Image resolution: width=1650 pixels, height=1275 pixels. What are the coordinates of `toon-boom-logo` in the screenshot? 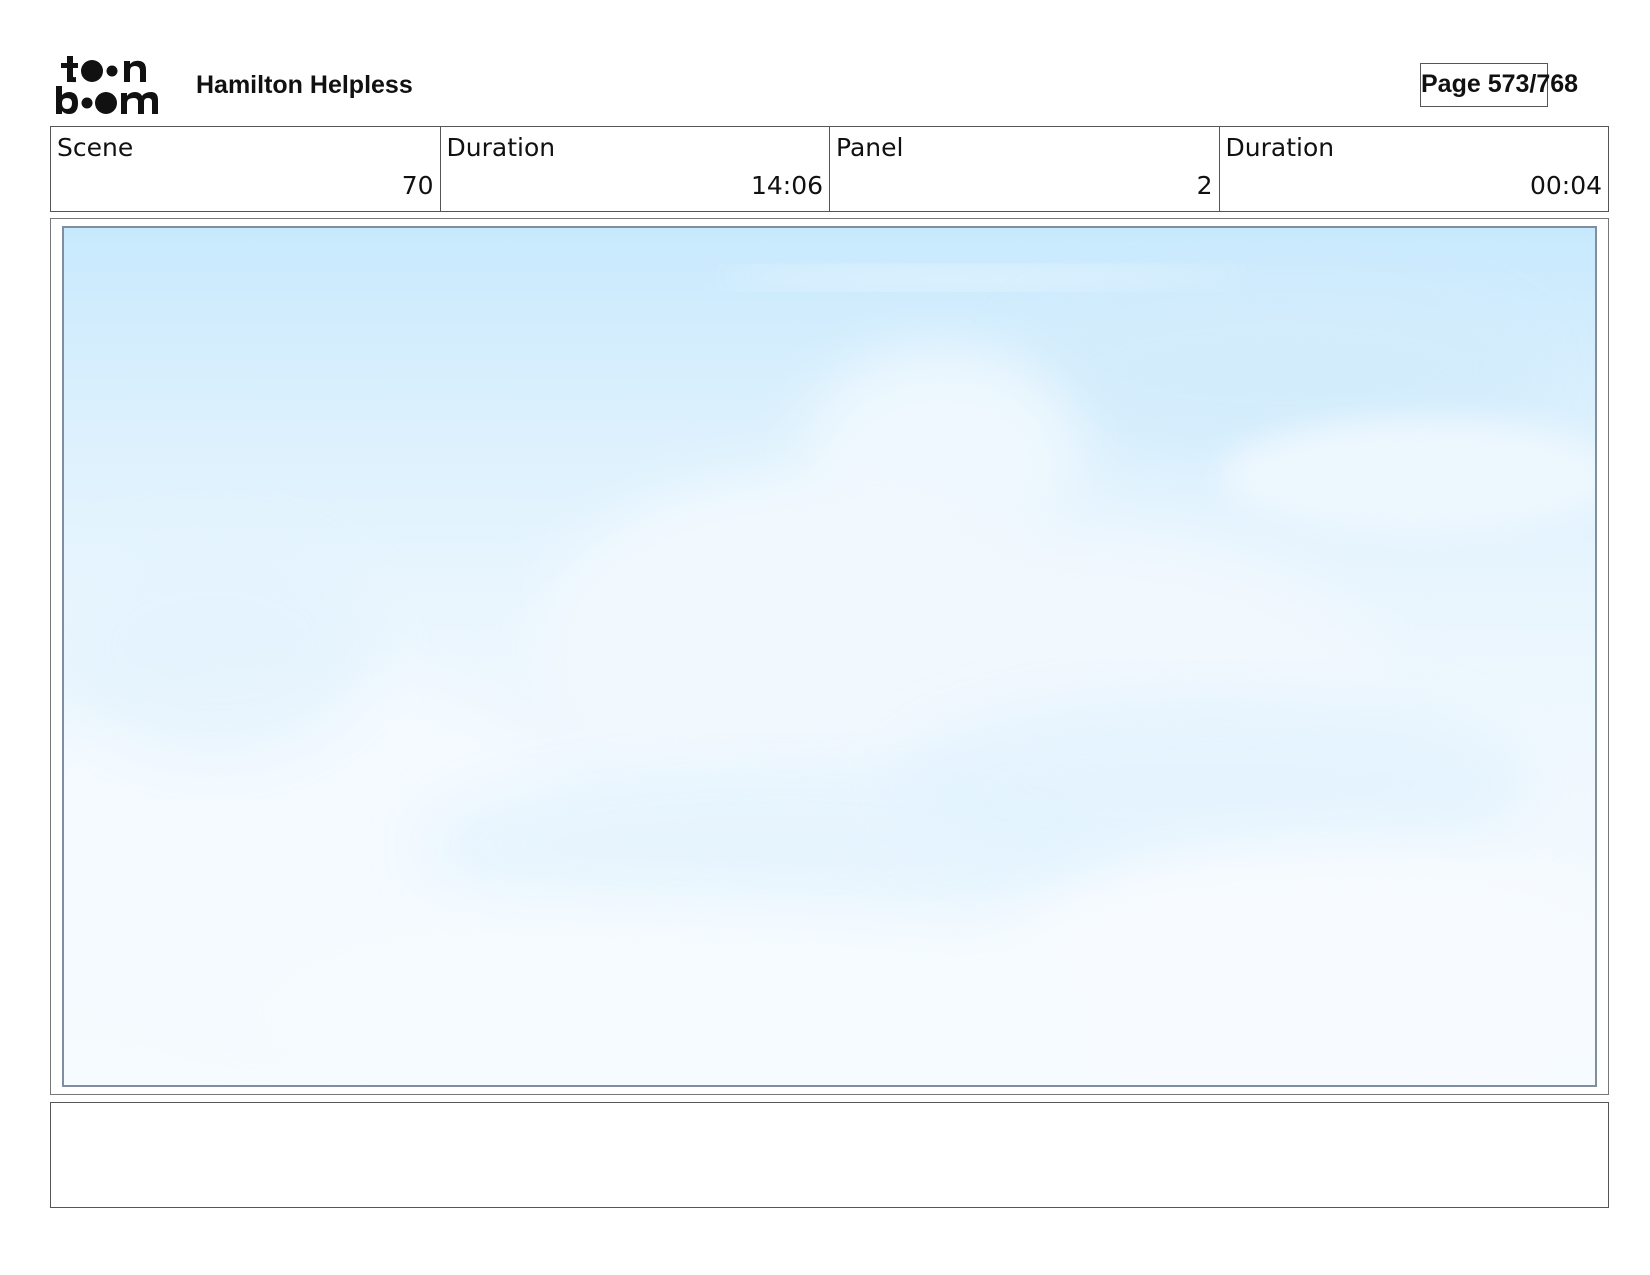 It's located at (113, 85).